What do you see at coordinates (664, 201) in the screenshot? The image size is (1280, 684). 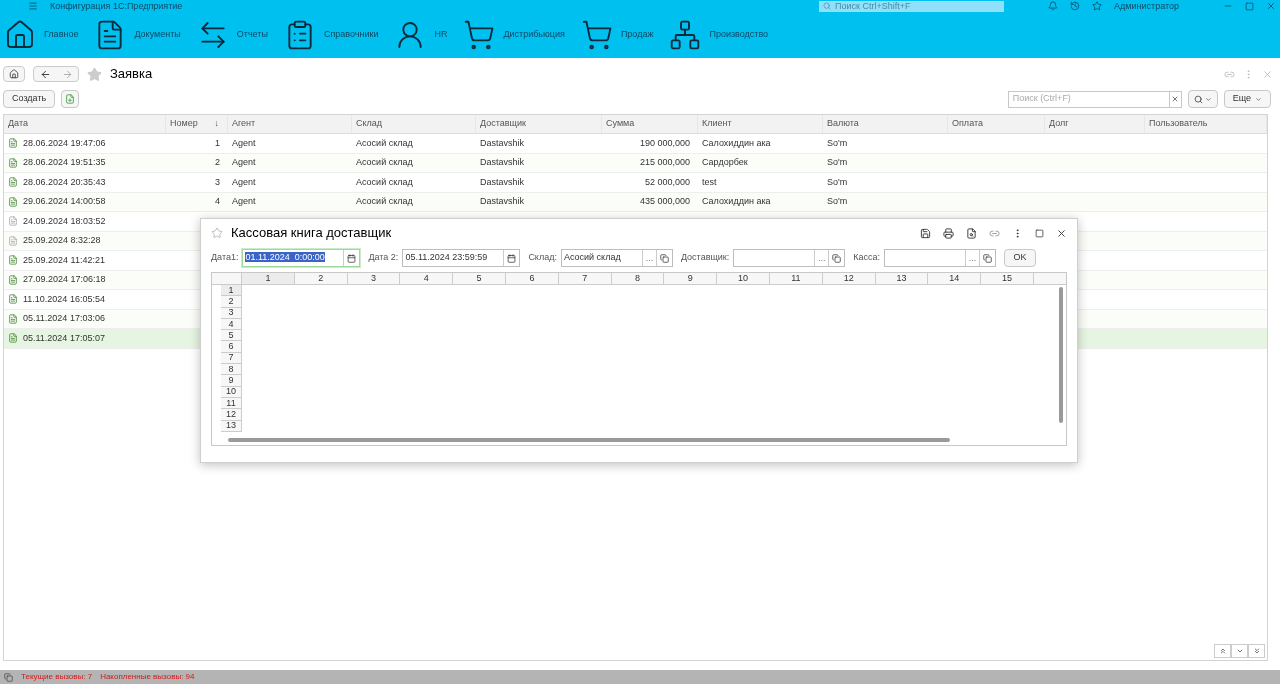 I see `table-cell-text: 435 000,000` at bounding box center [664, 201].